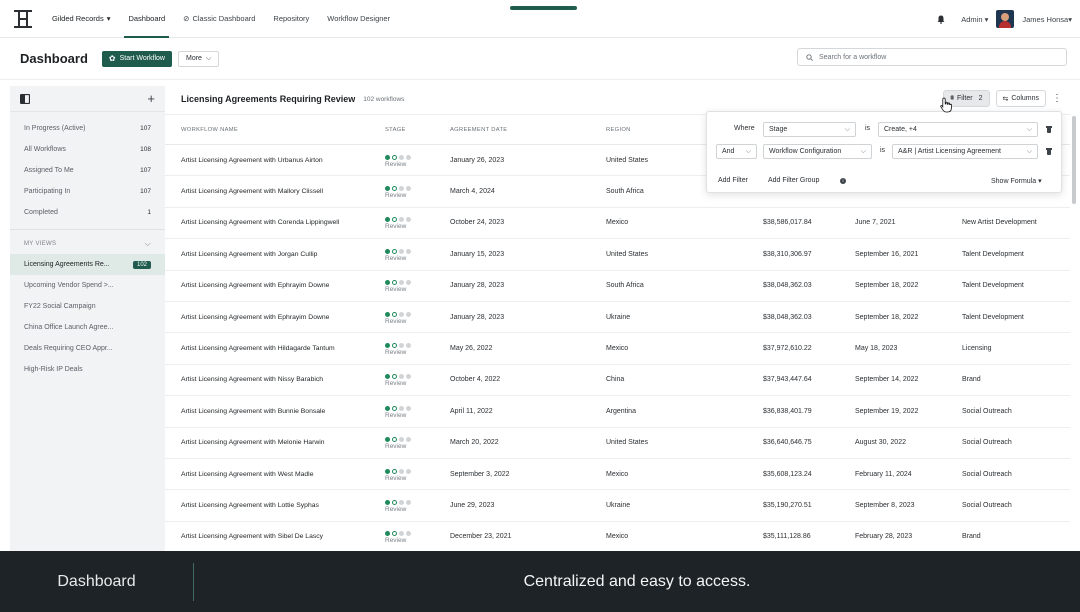  Describe the element at coordinates (23, 18) in the screenshot. I see `app-logo-icon` at that location.